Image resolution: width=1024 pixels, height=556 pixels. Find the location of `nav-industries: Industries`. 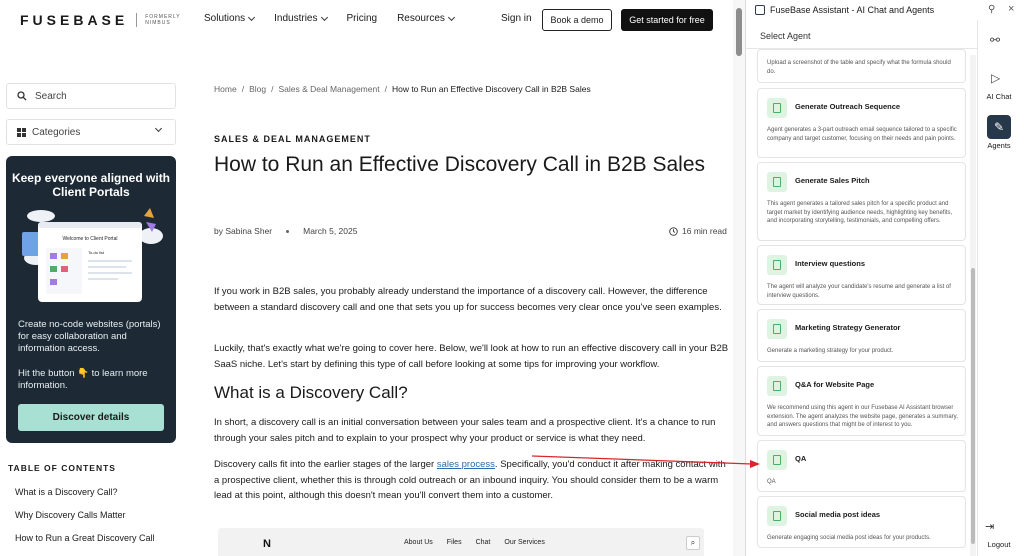

nav-industries: Industries is located at coordinates (301, 18).